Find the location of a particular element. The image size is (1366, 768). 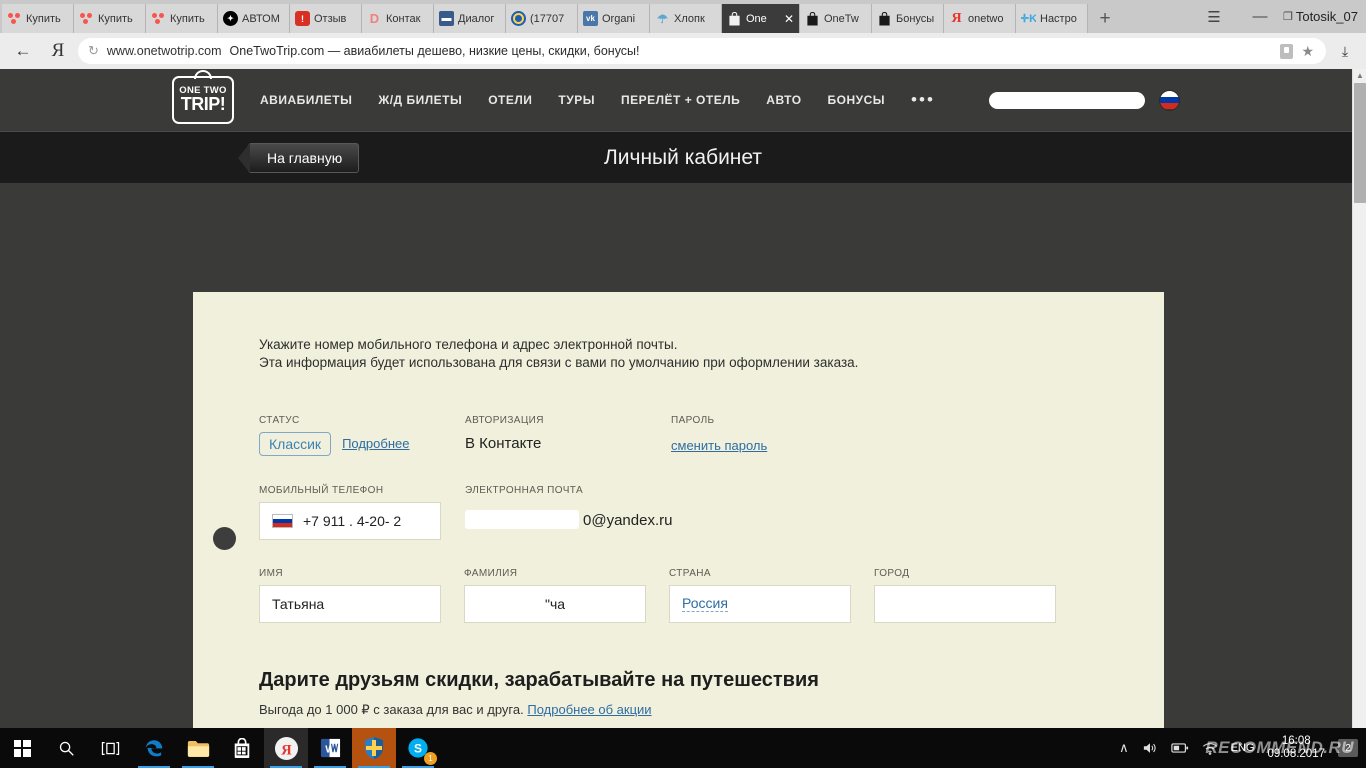

taskbar-edge-button is located at coordinates (154, 748).